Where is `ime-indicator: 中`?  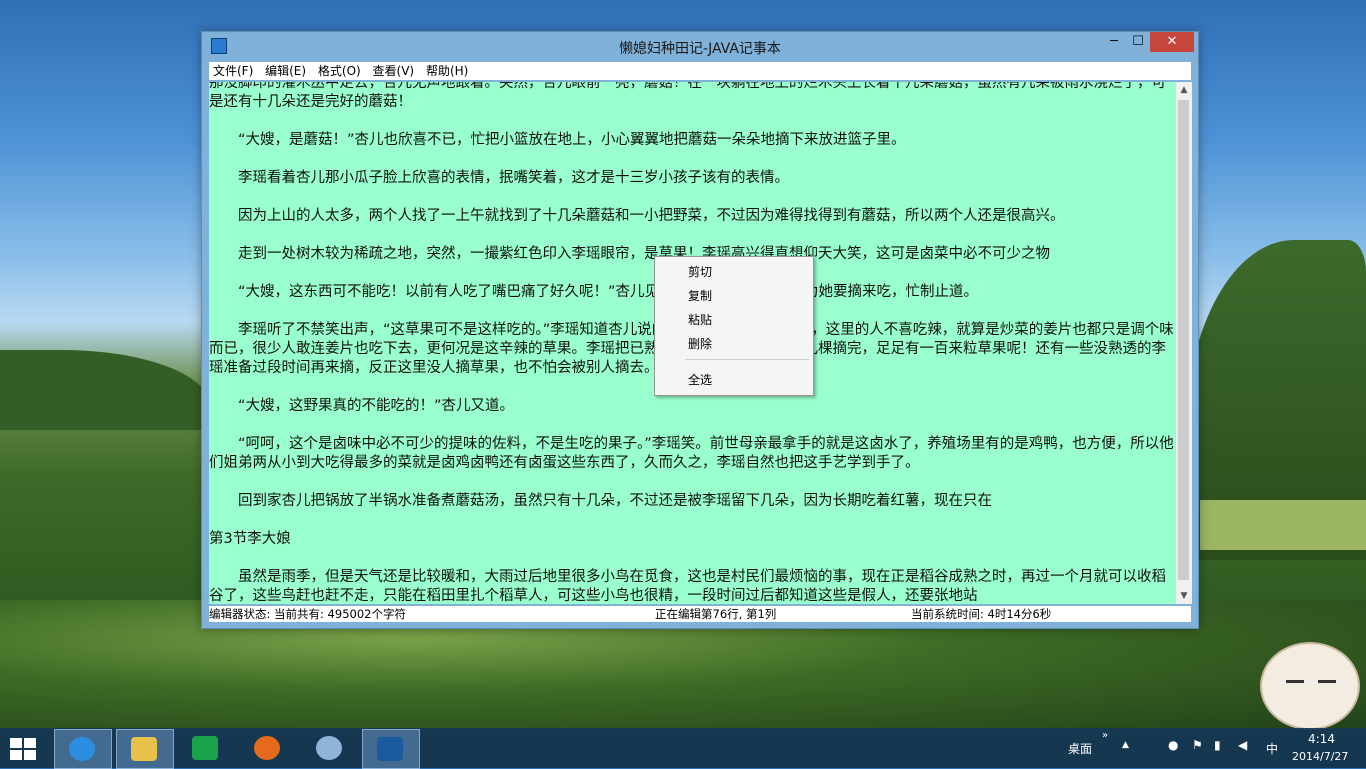 ime-indicator: 中 is located at coordinates (1272, 748).